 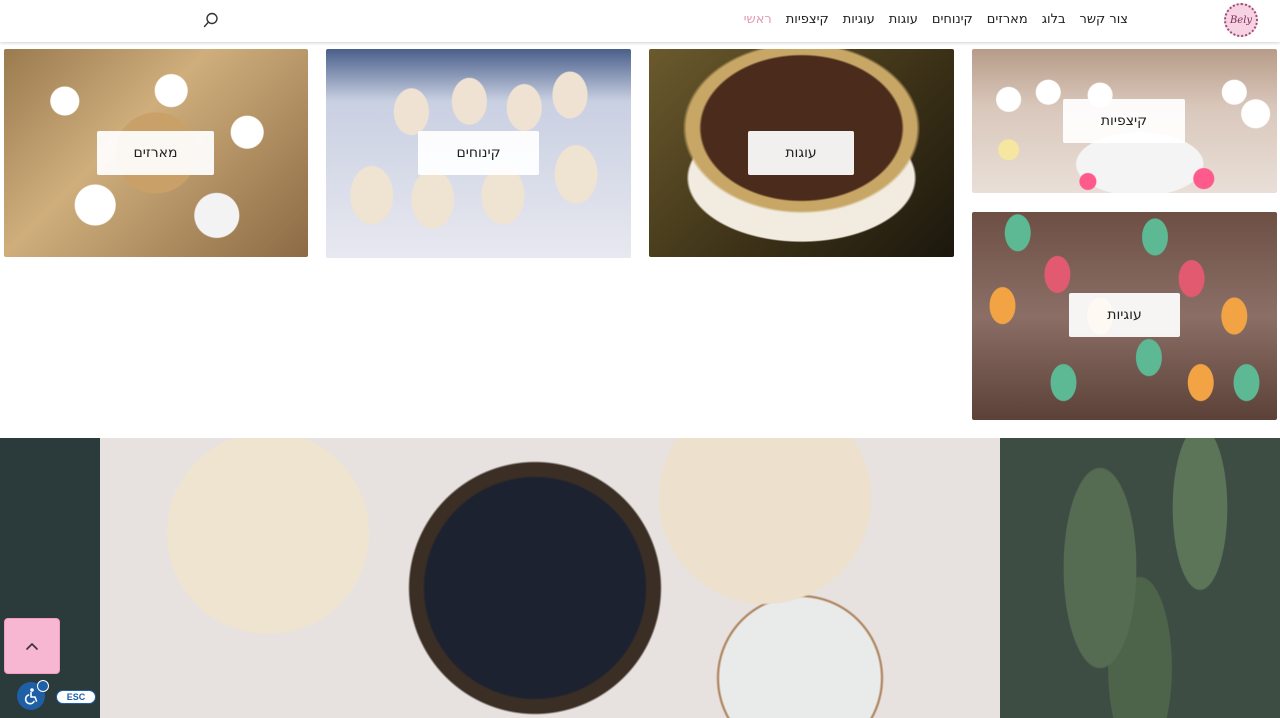 I want to click on logo-text: Bely, so click(x=1241, y=20).